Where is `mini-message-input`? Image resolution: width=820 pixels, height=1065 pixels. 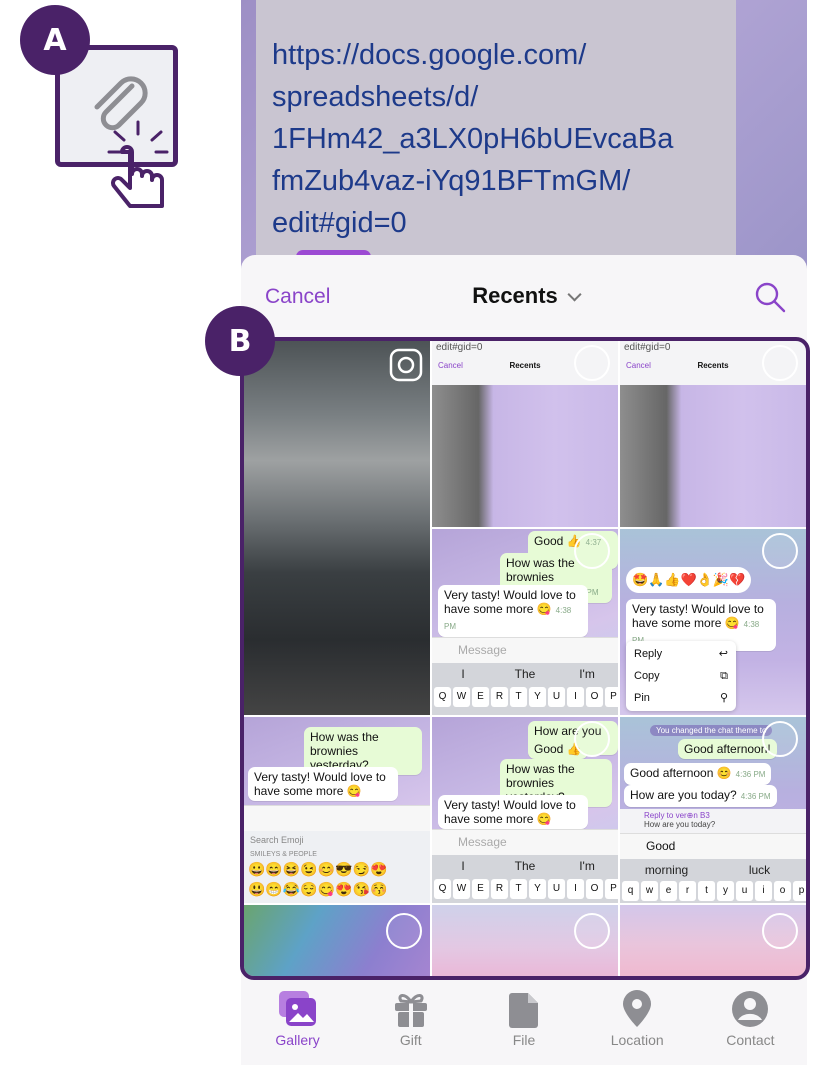 mini-message-input is located at coordinates (337, 818).